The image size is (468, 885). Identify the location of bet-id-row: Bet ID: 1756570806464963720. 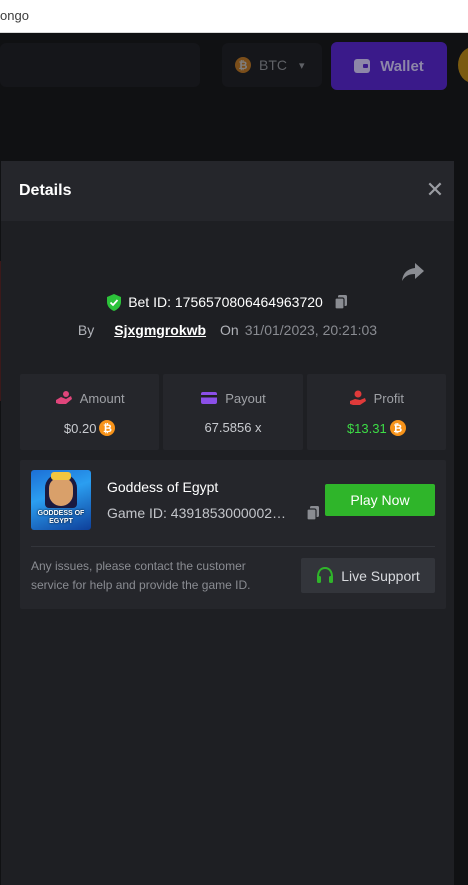
(227, 302).